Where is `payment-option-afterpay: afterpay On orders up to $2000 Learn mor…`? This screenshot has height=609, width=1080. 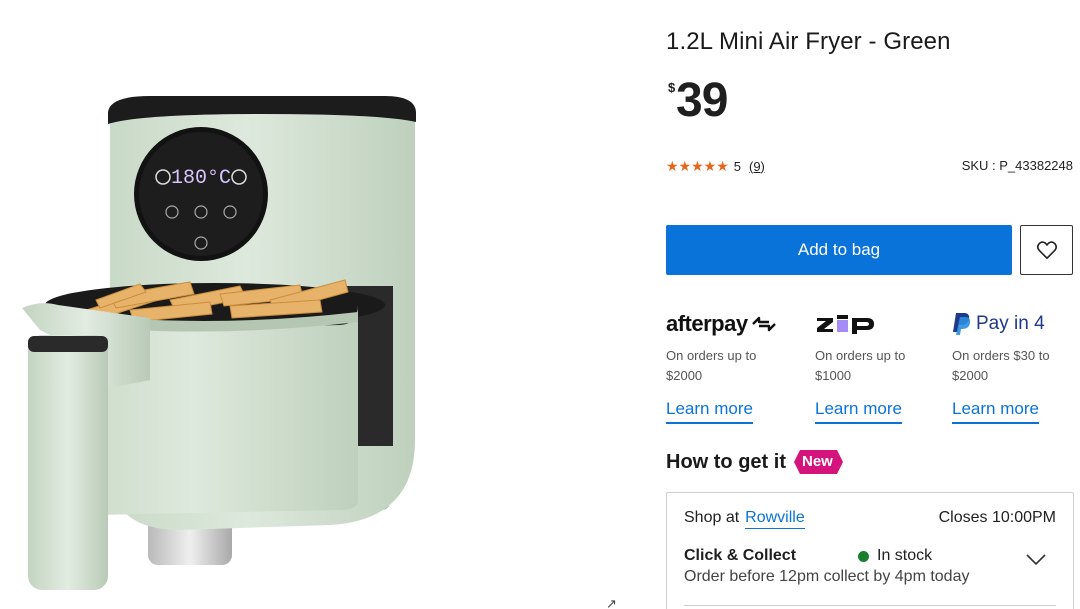
payment-option-afterpay: afterpay On orders up to $2000 Learn mor… is located at coordinates (722, 366).